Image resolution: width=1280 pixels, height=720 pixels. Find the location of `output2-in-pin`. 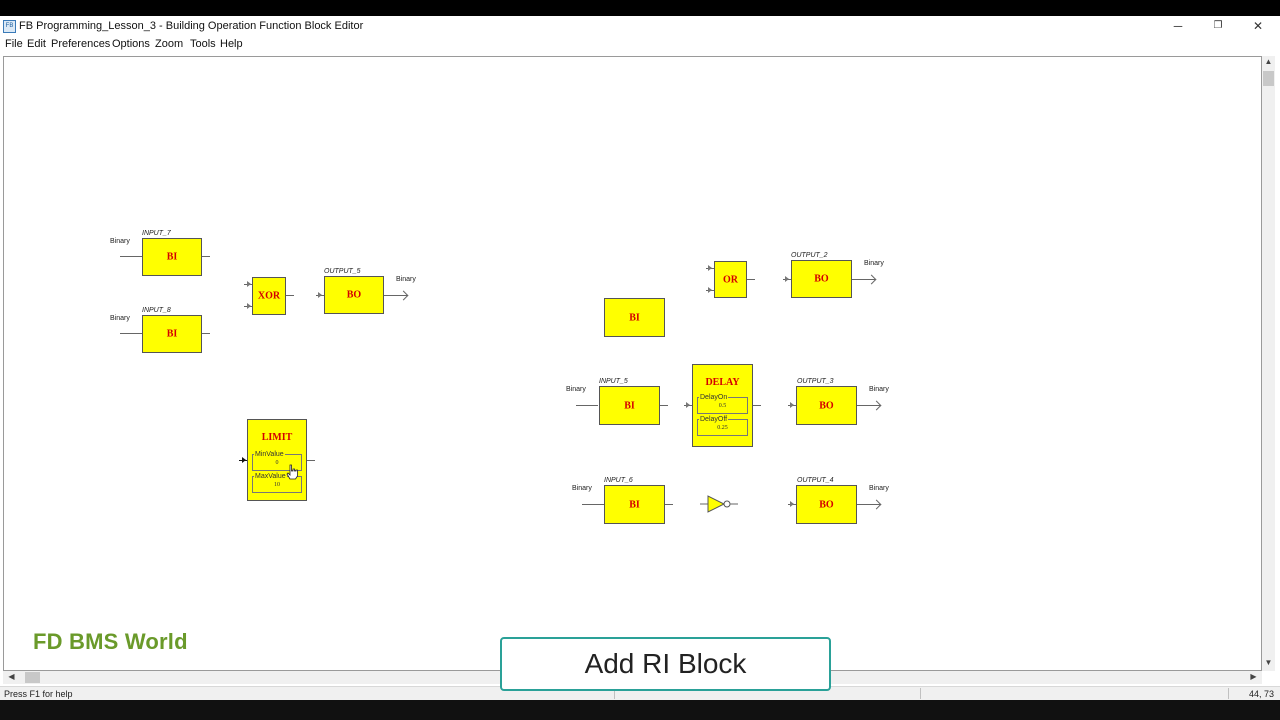

output2-in-pin is located at coordinates (787, 279).